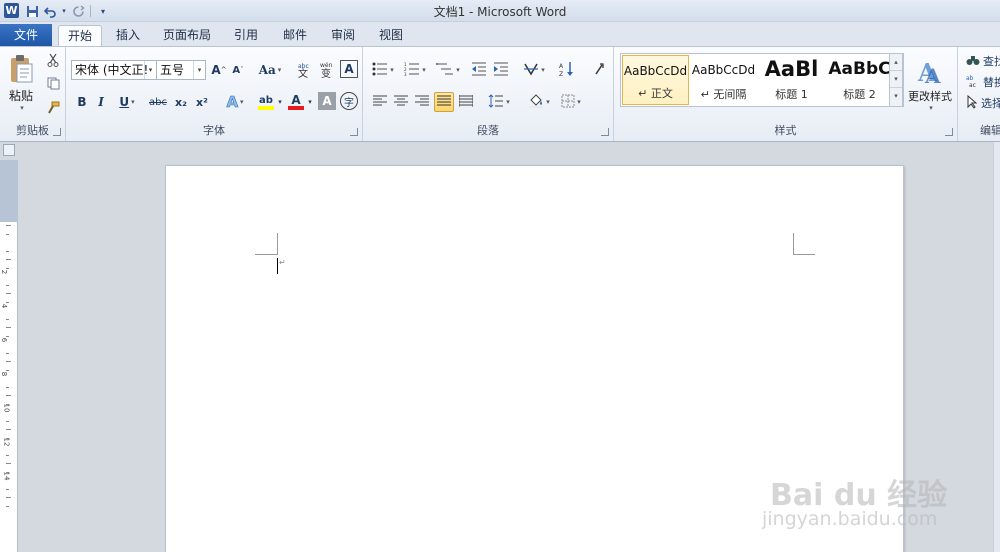  Describe the element at coordinates (983, 82) in the screenshot. I see `replace-button: ab ac 替换` at that location.